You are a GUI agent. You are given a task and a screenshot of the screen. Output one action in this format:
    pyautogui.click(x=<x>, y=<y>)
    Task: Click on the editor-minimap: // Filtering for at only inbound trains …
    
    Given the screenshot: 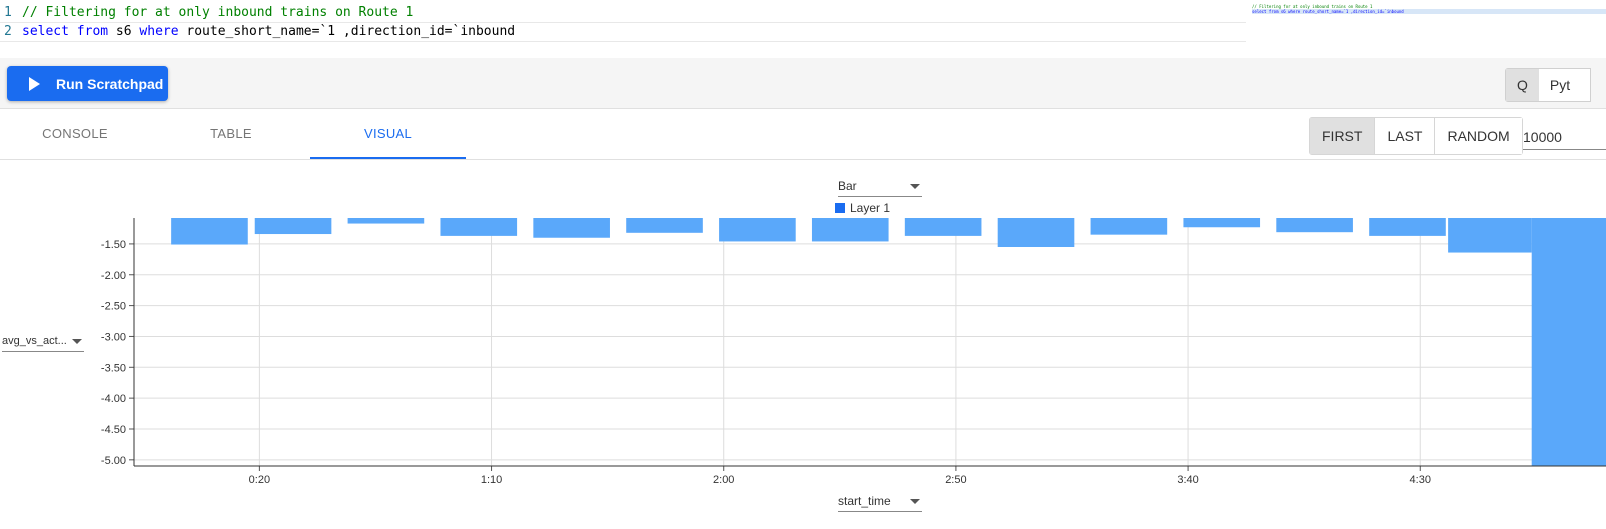 What is the action you would take?
    pyautogui.click(x=1429, y=11)
    